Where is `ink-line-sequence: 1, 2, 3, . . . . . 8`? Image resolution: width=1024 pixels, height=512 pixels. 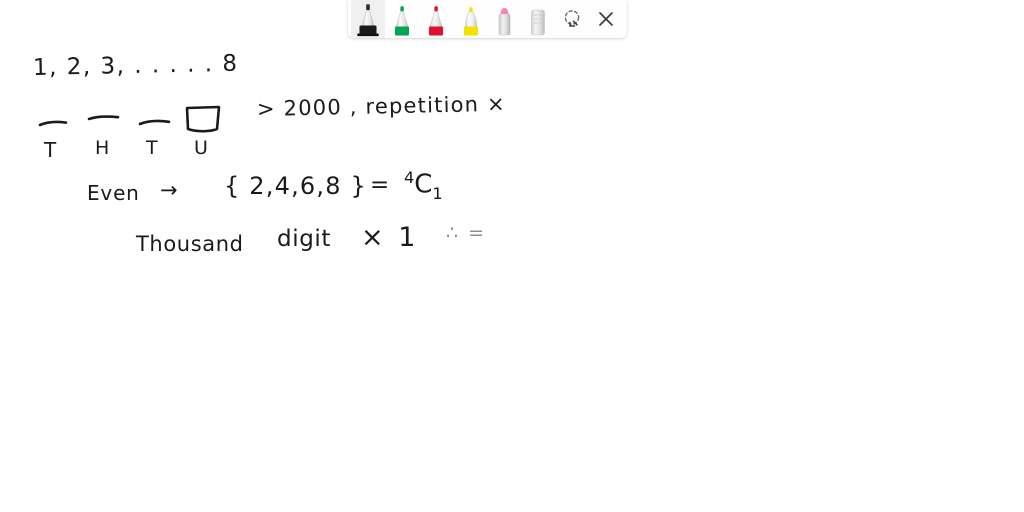
ink-line-sequence: 1, 2, 3, . . . . . 8 is located at coordinates (135, 65).